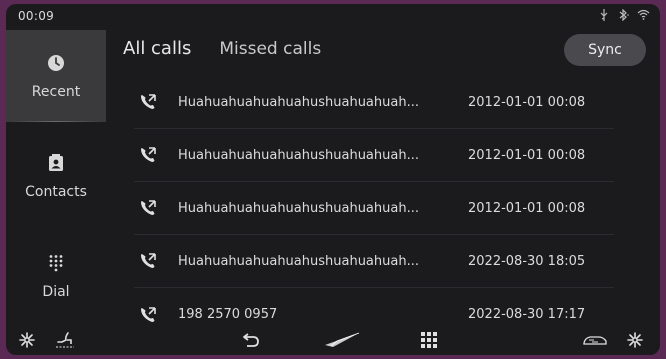  I want to click on call-timestamp: 2022-08-30 18:05, so click(527, 261).